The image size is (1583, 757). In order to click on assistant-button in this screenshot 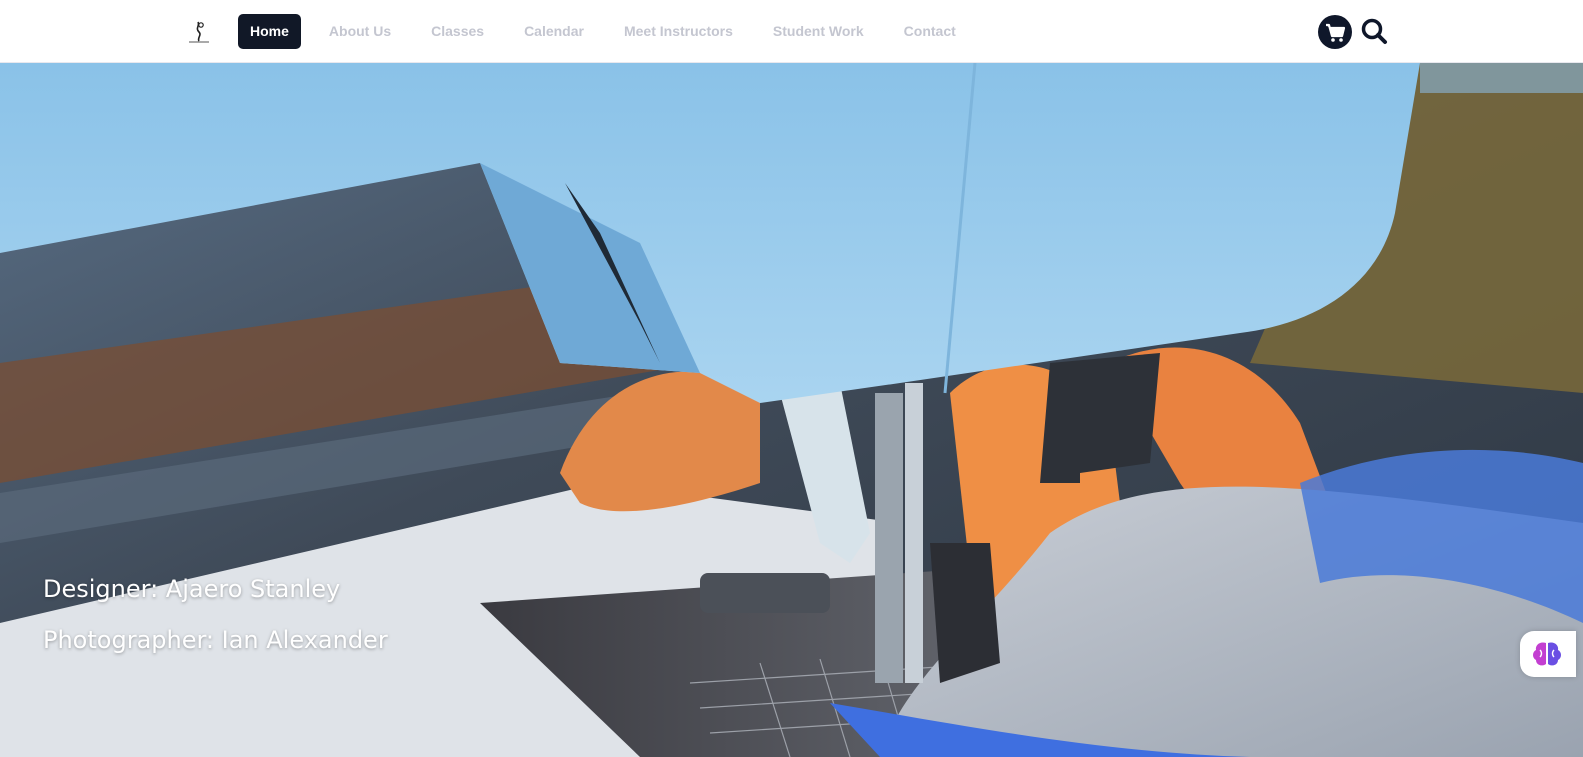, I will do `click(1548, 654)`.